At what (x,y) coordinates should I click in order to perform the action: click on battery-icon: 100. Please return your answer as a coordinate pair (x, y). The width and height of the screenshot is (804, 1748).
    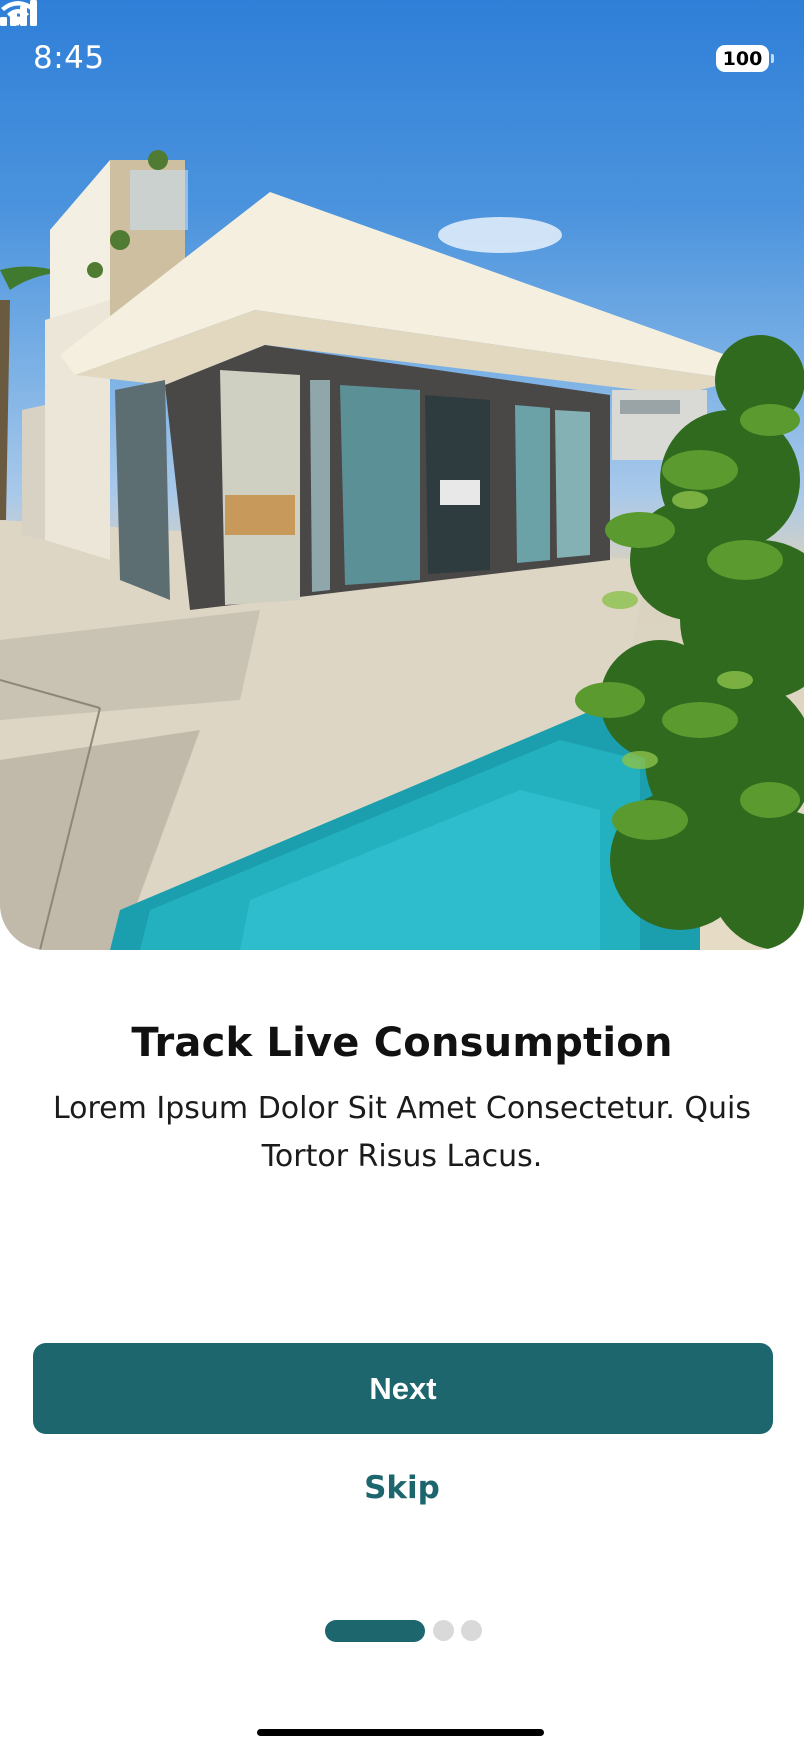
    Looking at the image, I should click on (745, 58).